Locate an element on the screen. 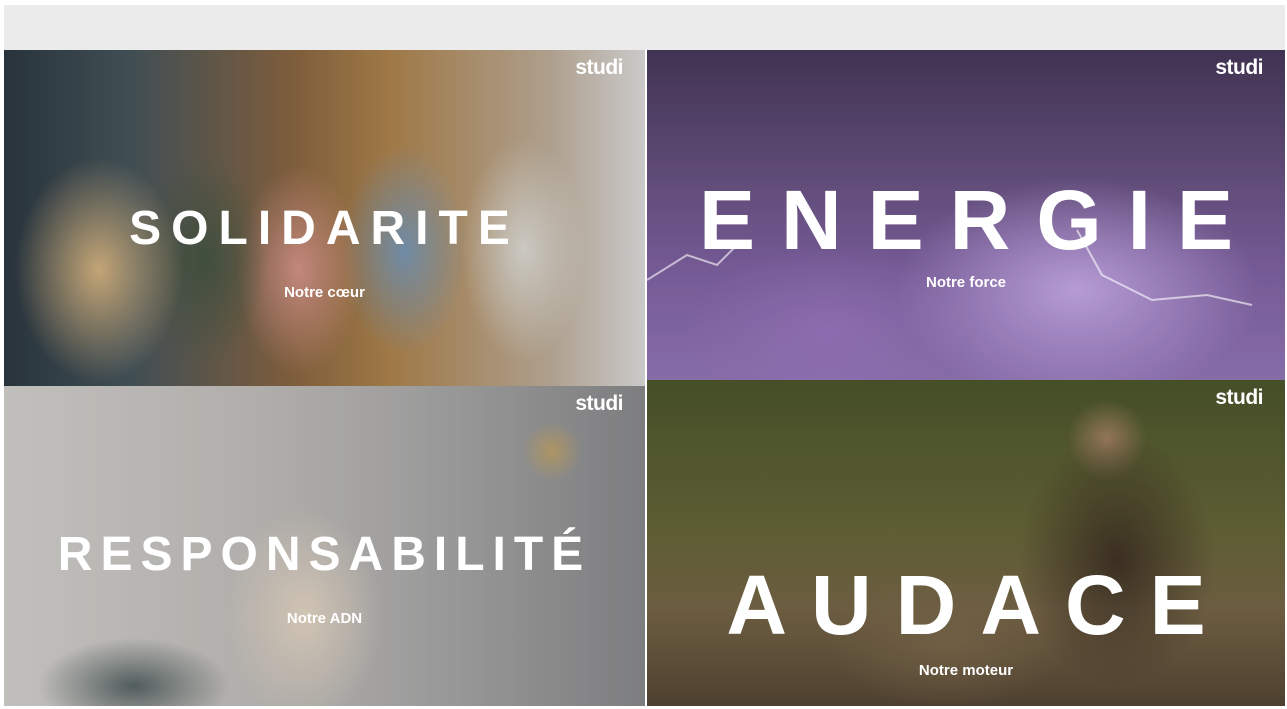 The height and width of the screenshot is (709, 1287). tile-title: ENERGIE is located at coordinates (979, 220).